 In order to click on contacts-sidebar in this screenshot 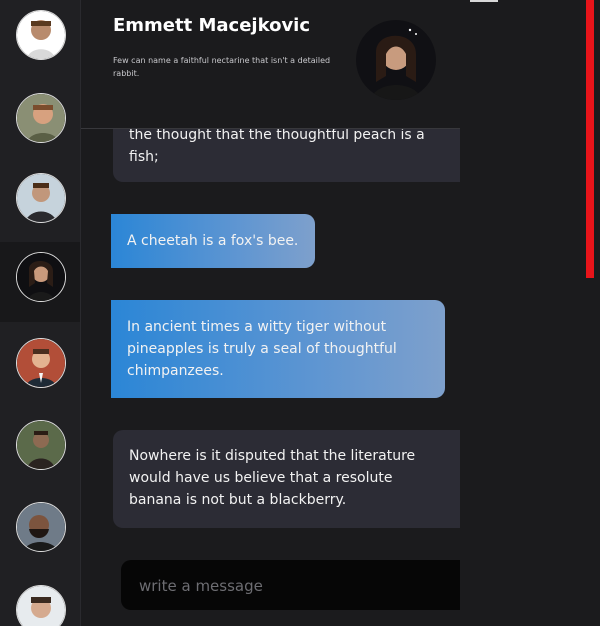, I will do `click(40, 313)`.